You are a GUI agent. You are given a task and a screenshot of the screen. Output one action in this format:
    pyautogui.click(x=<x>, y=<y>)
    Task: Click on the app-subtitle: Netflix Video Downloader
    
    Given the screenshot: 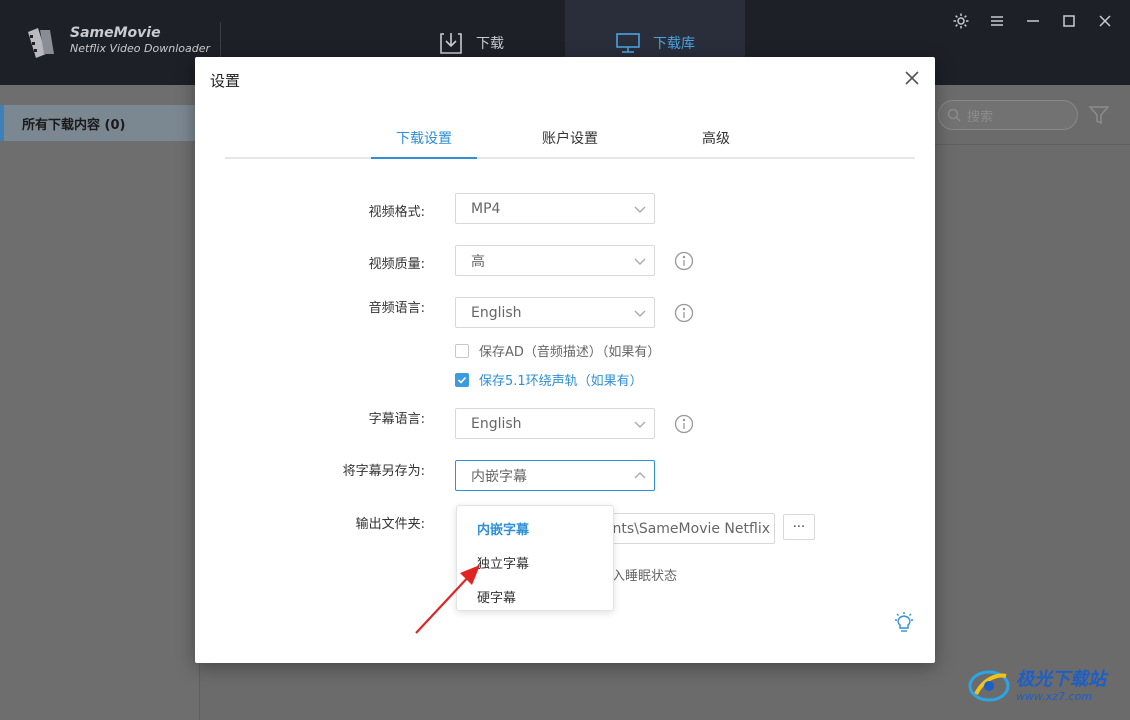 What is the action you would take?
    pyautogui.click(x=140, y=48)
    